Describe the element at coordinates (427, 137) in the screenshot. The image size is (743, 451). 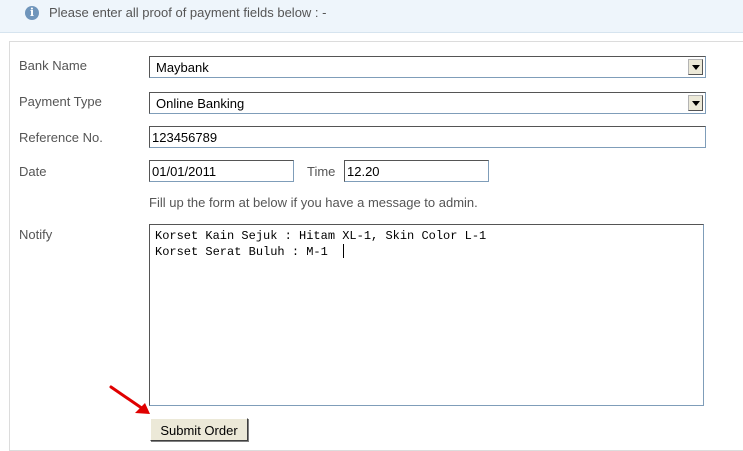
I see `reference-no-input: 123456789` at that location.